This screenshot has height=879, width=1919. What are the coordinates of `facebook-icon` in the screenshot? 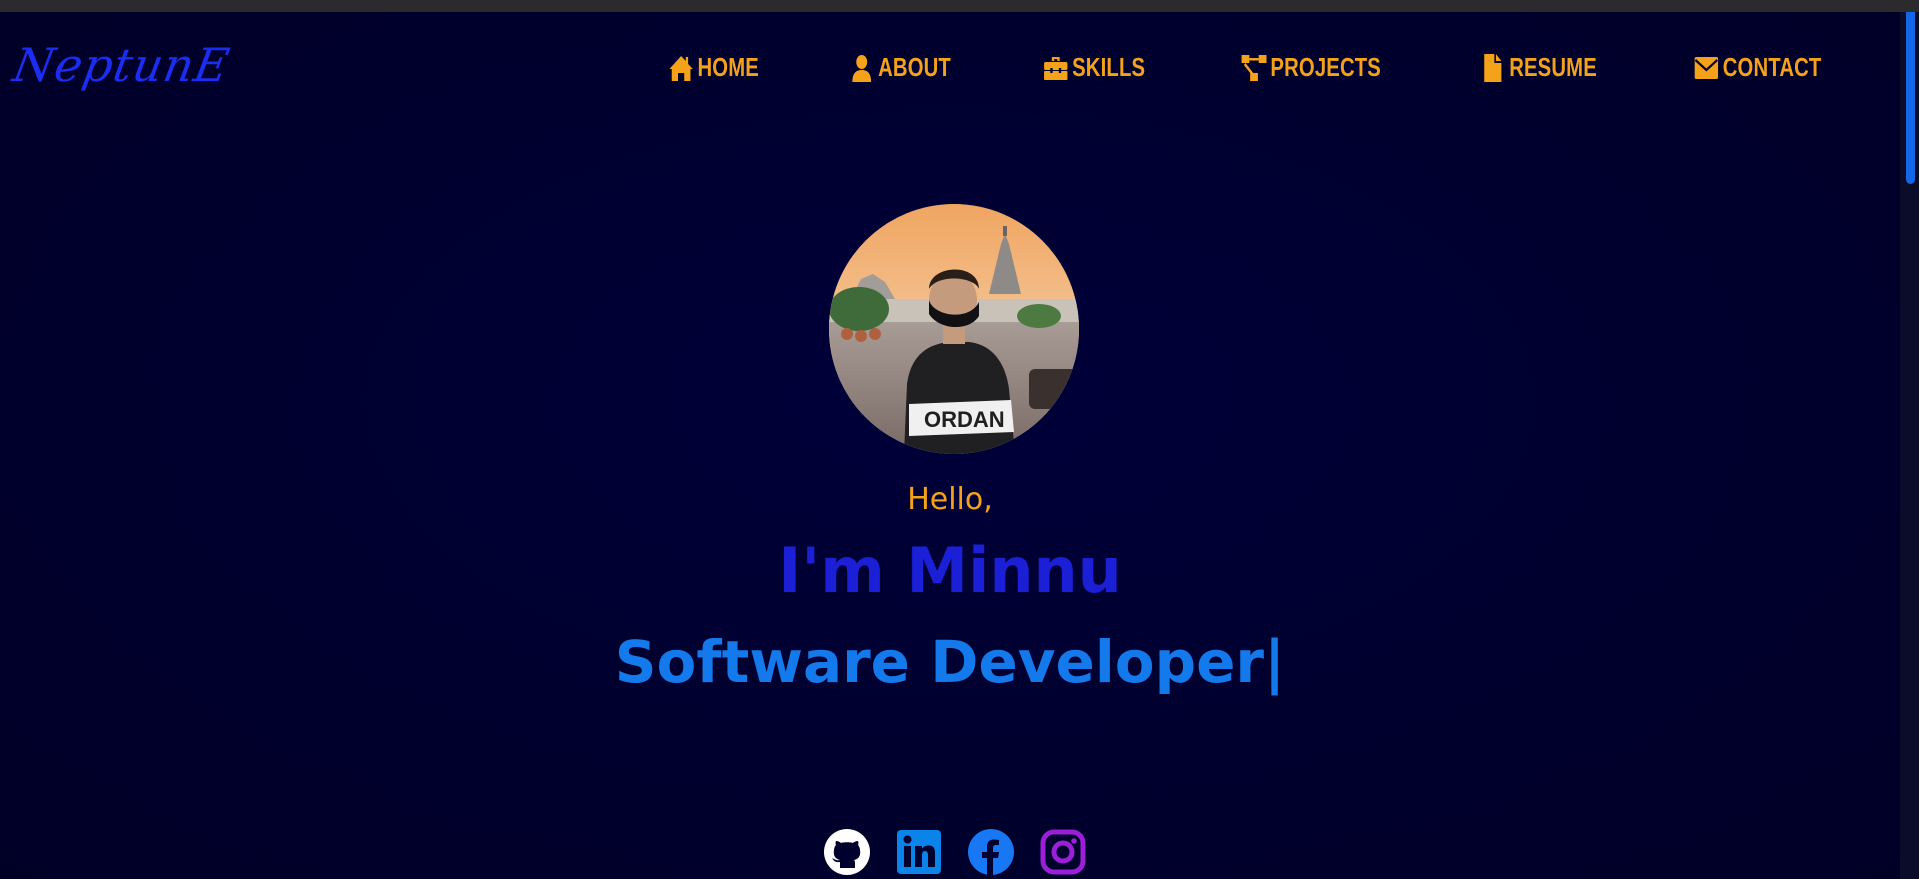 It's located at (991, 852).